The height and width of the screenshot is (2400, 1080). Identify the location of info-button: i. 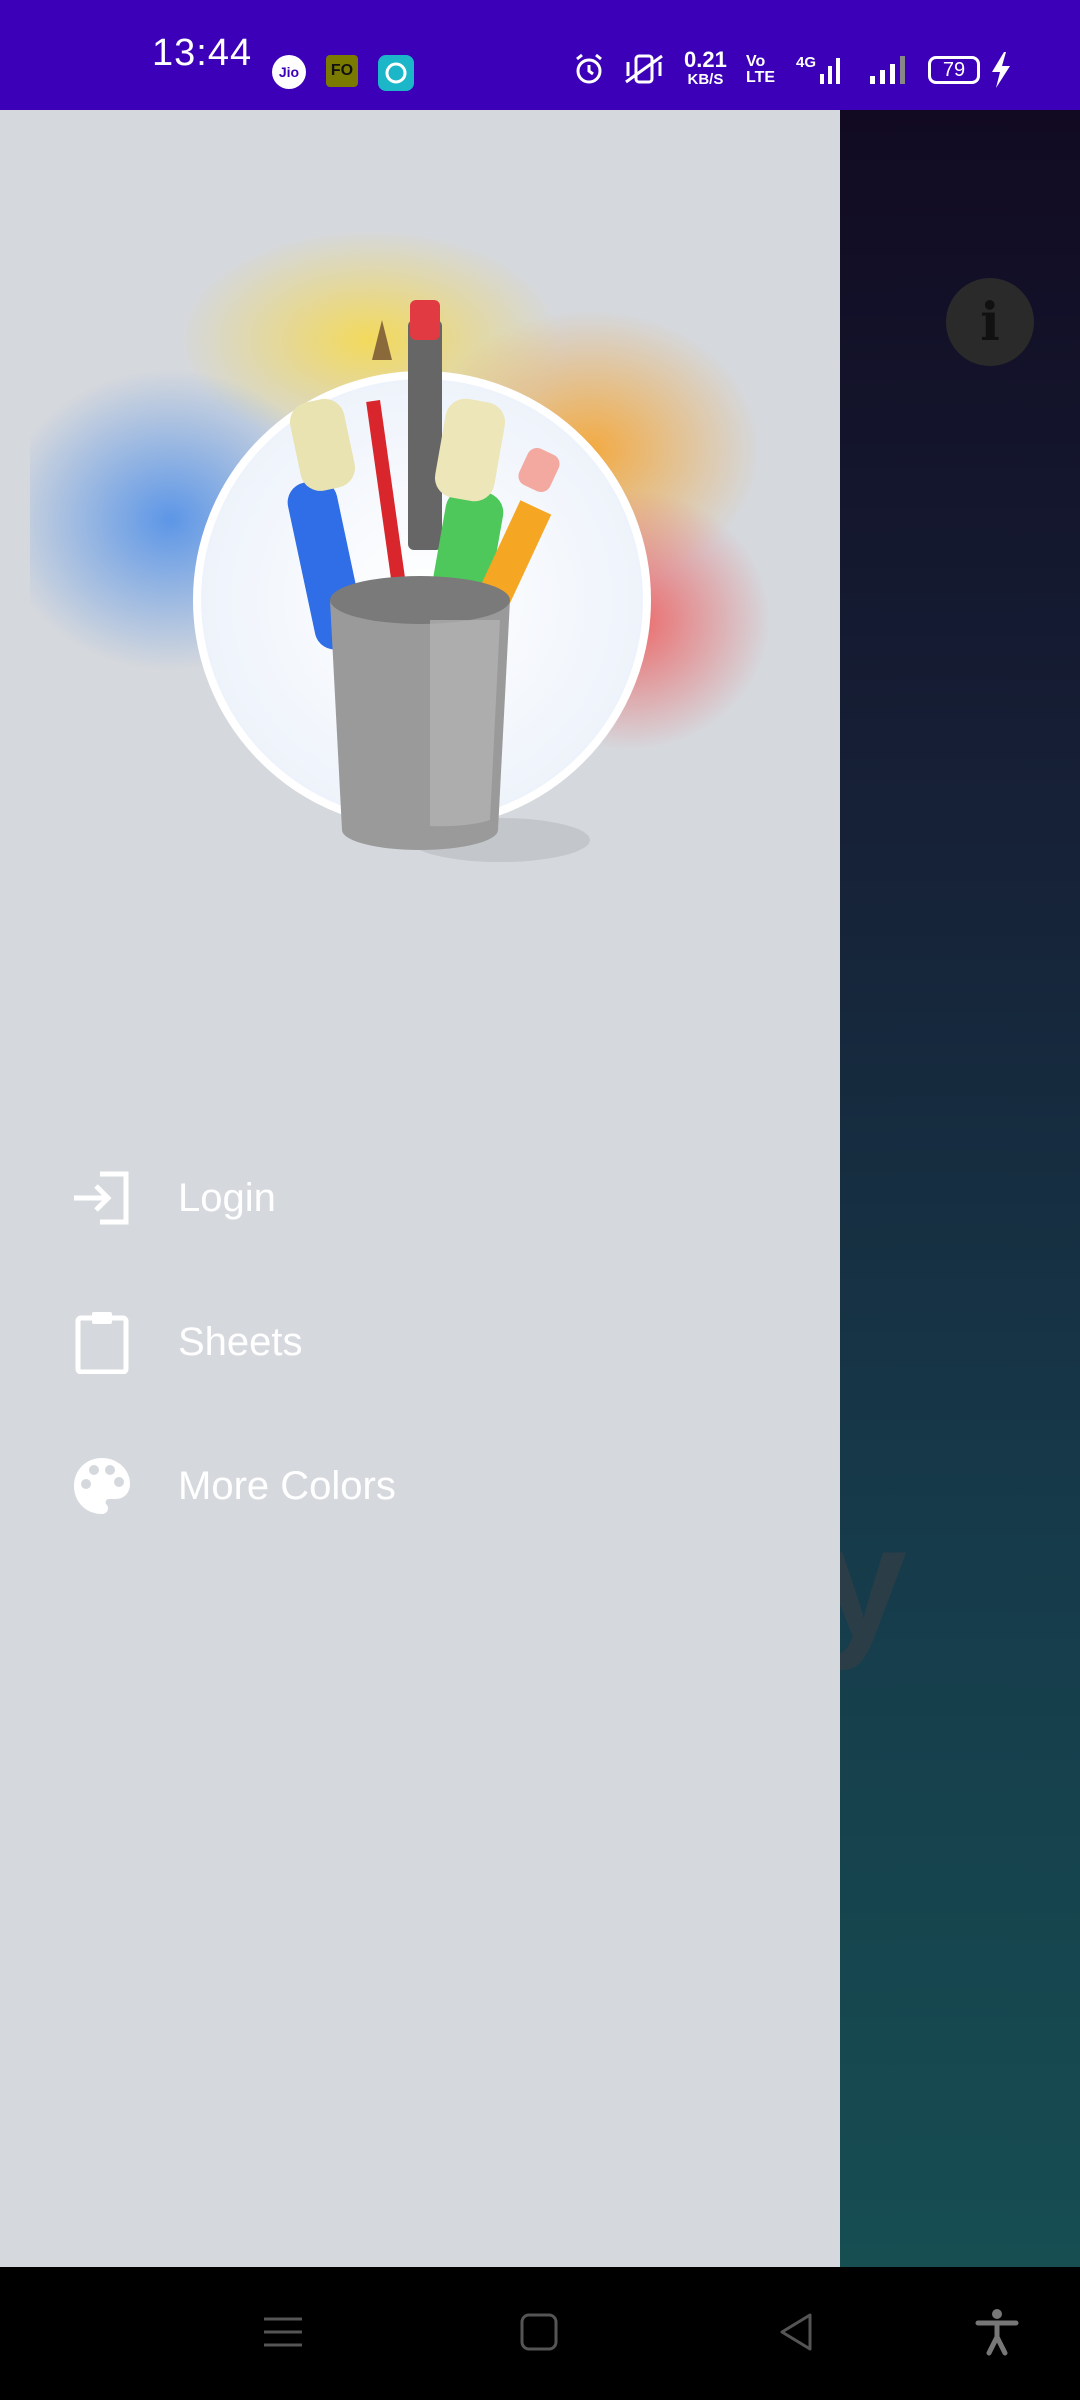
(990, 322).